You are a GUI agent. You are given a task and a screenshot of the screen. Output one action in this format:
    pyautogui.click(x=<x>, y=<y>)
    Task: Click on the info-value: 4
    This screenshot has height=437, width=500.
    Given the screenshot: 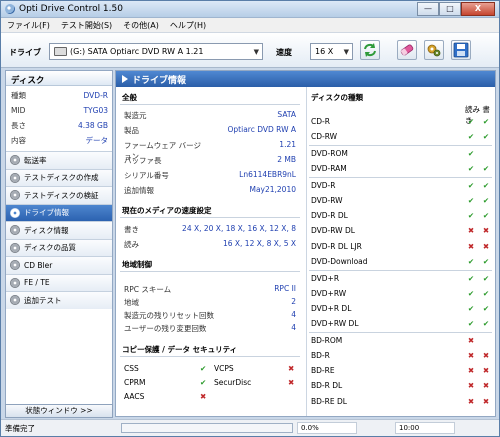 What is the action you would take?
    pyautogui.click(x=293, y=327)
    